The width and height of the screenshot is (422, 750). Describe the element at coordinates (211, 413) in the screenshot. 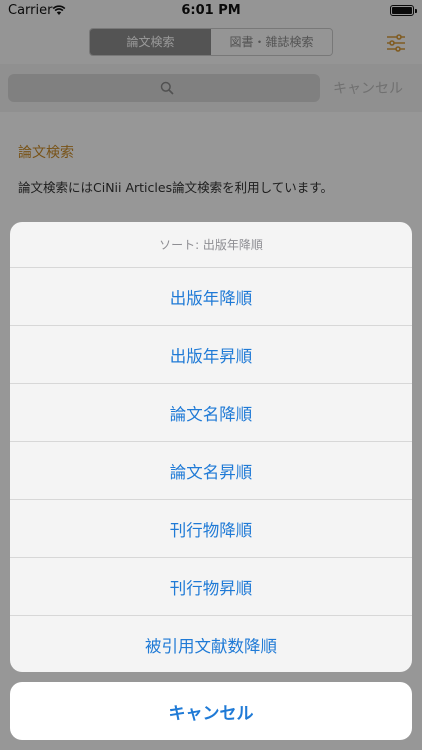

I see `sort-option-title-desc: 論文名降順` at that location.